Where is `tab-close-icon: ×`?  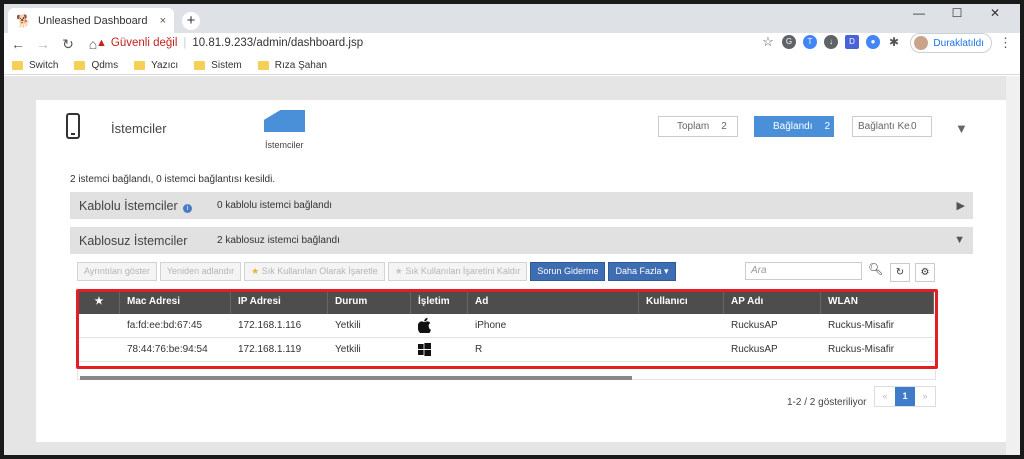 tab-close-icon: × is located at coordinates (163, 21).